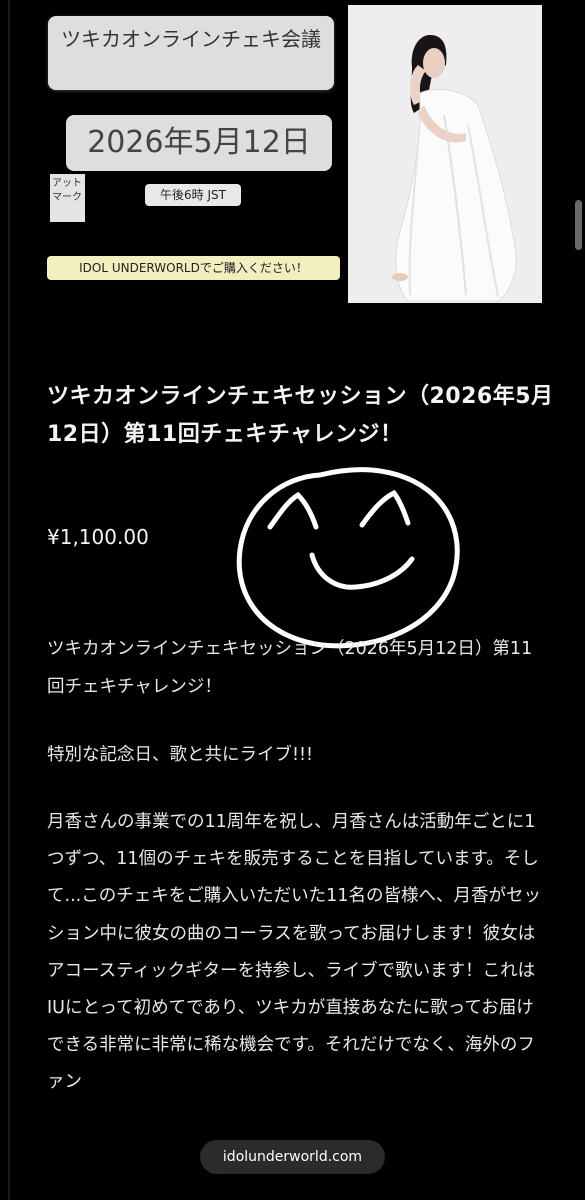 The width and height of the screenshot is (585, 1200). I want to click on idol-photo, so click(445, 154).